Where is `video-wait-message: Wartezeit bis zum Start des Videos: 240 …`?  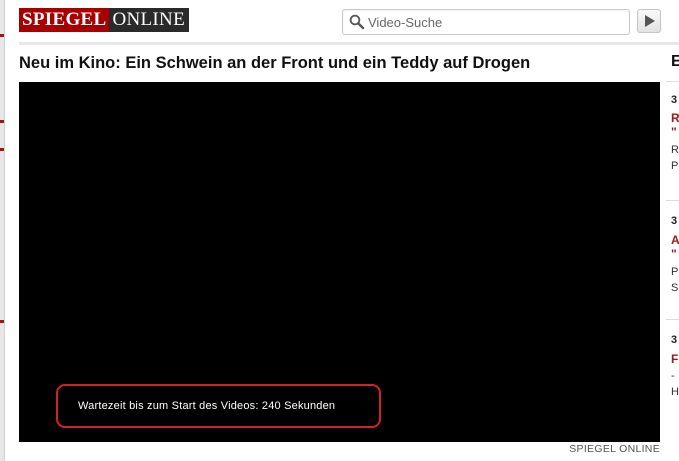 video-wait-message: Wartezeit bis zum Start des Videos: 240 … is located at coordinates (207, 406).